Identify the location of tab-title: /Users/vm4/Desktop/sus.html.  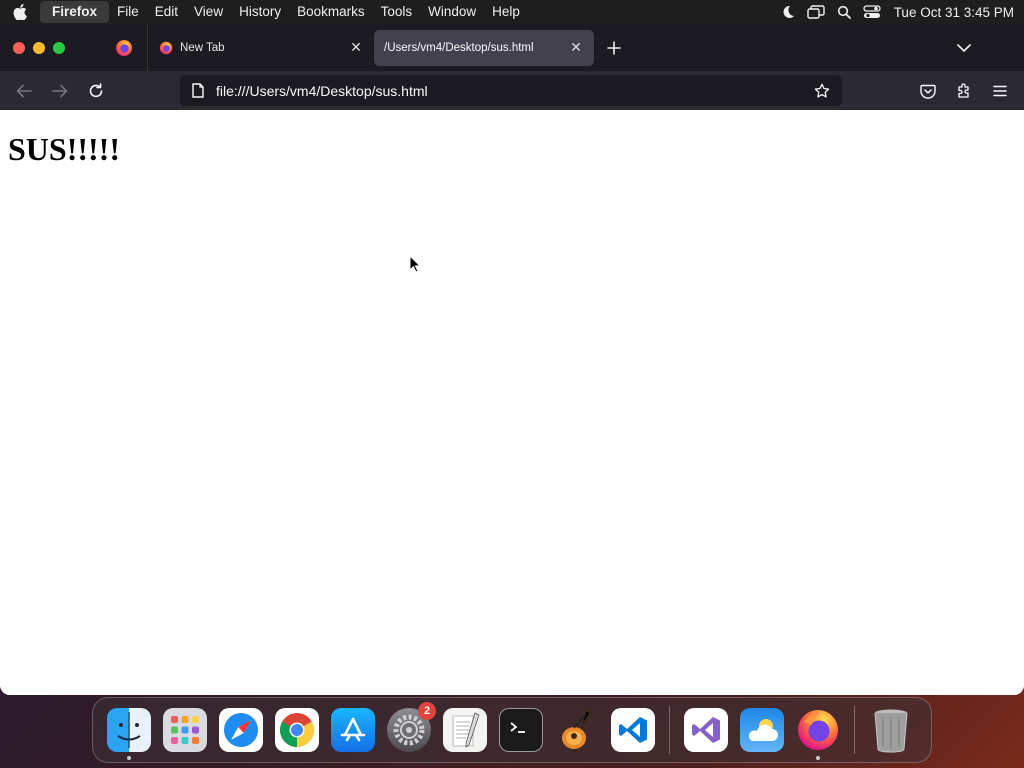
(459, 47).